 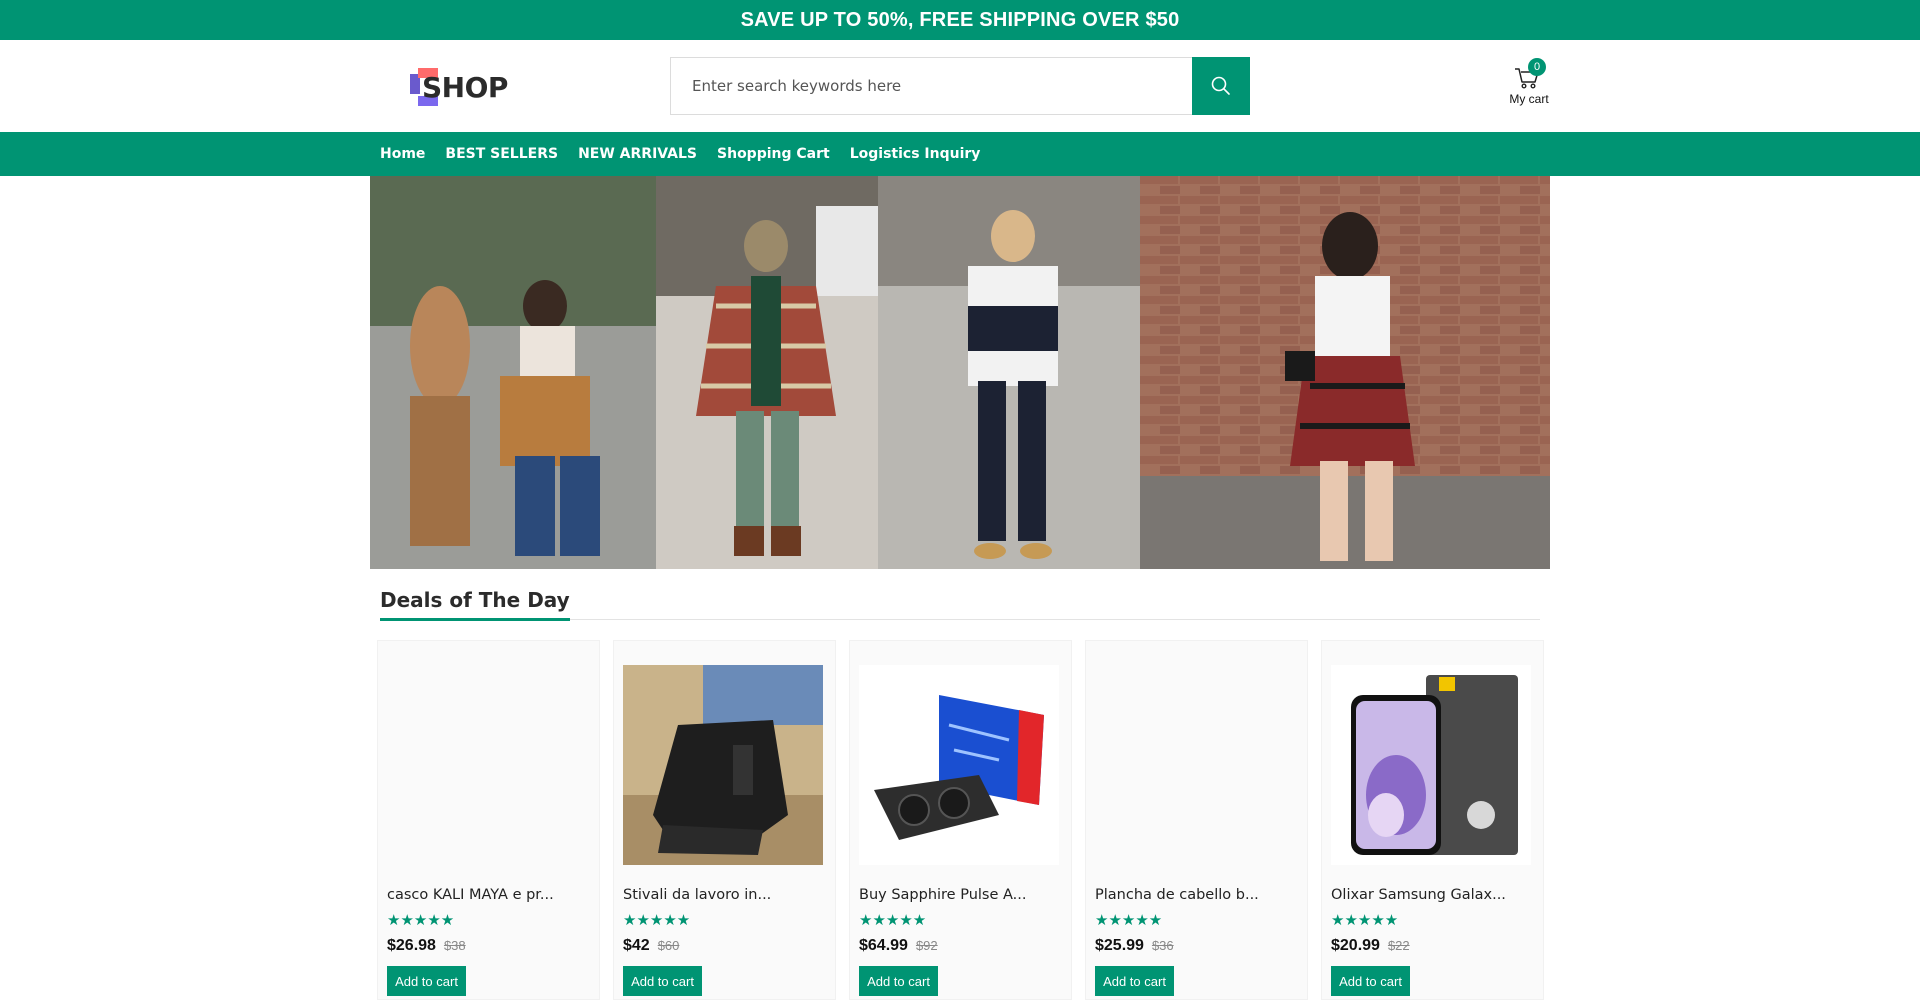 What do you see at coordinates (411, 945) in the screenshot?
I see `price-current: $26.98` at bounding box center [411, 945].